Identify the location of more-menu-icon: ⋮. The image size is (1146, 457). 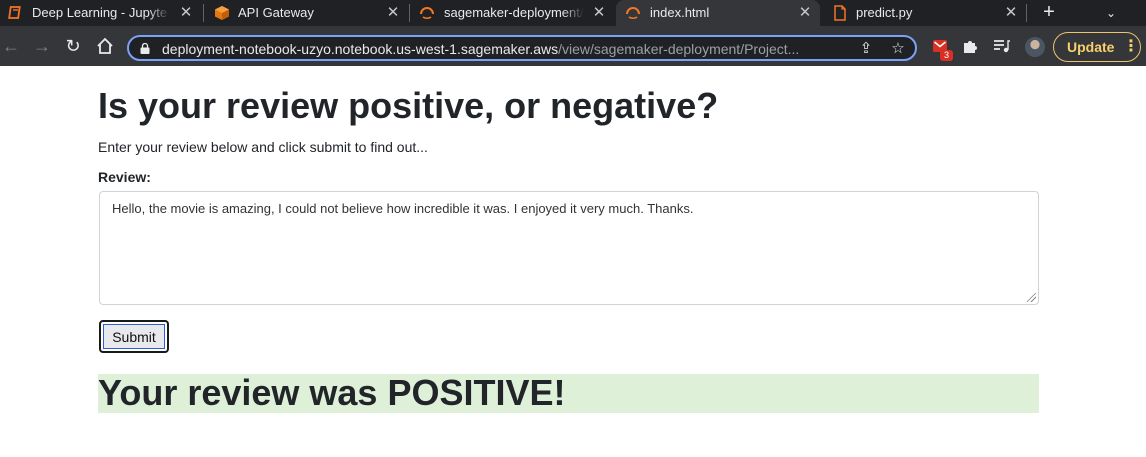
(1131, 47).